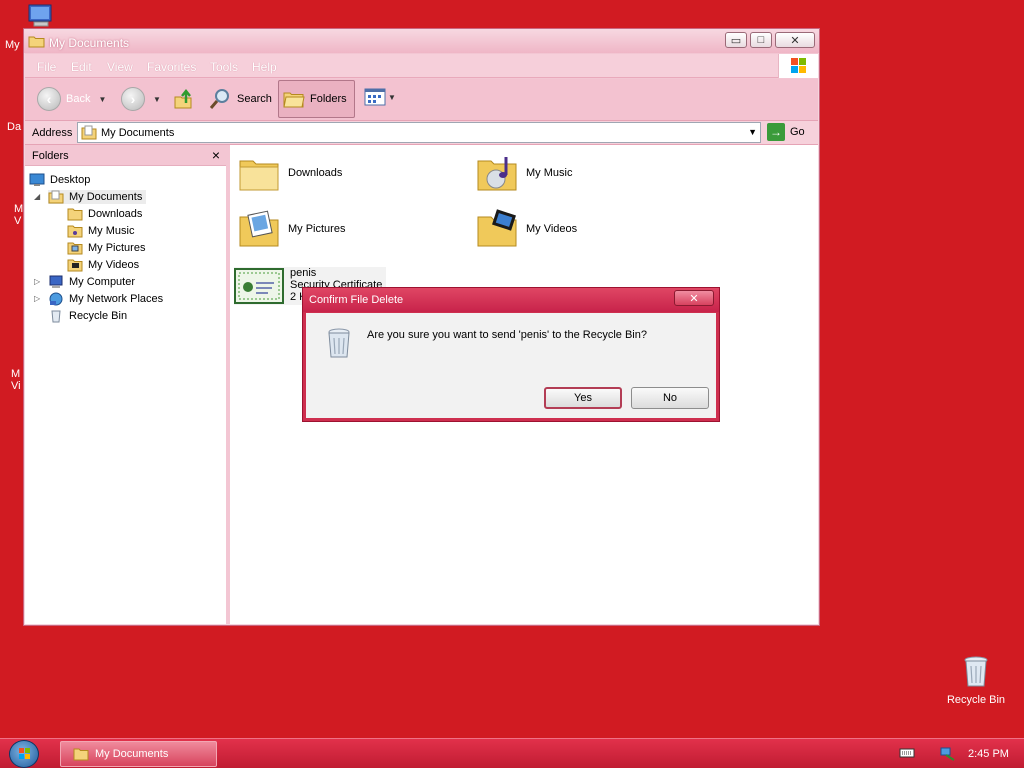  Describe the element at coordinates (133, 99) in the screenshot. I see `forward-arrow-icon: ›` at that location.